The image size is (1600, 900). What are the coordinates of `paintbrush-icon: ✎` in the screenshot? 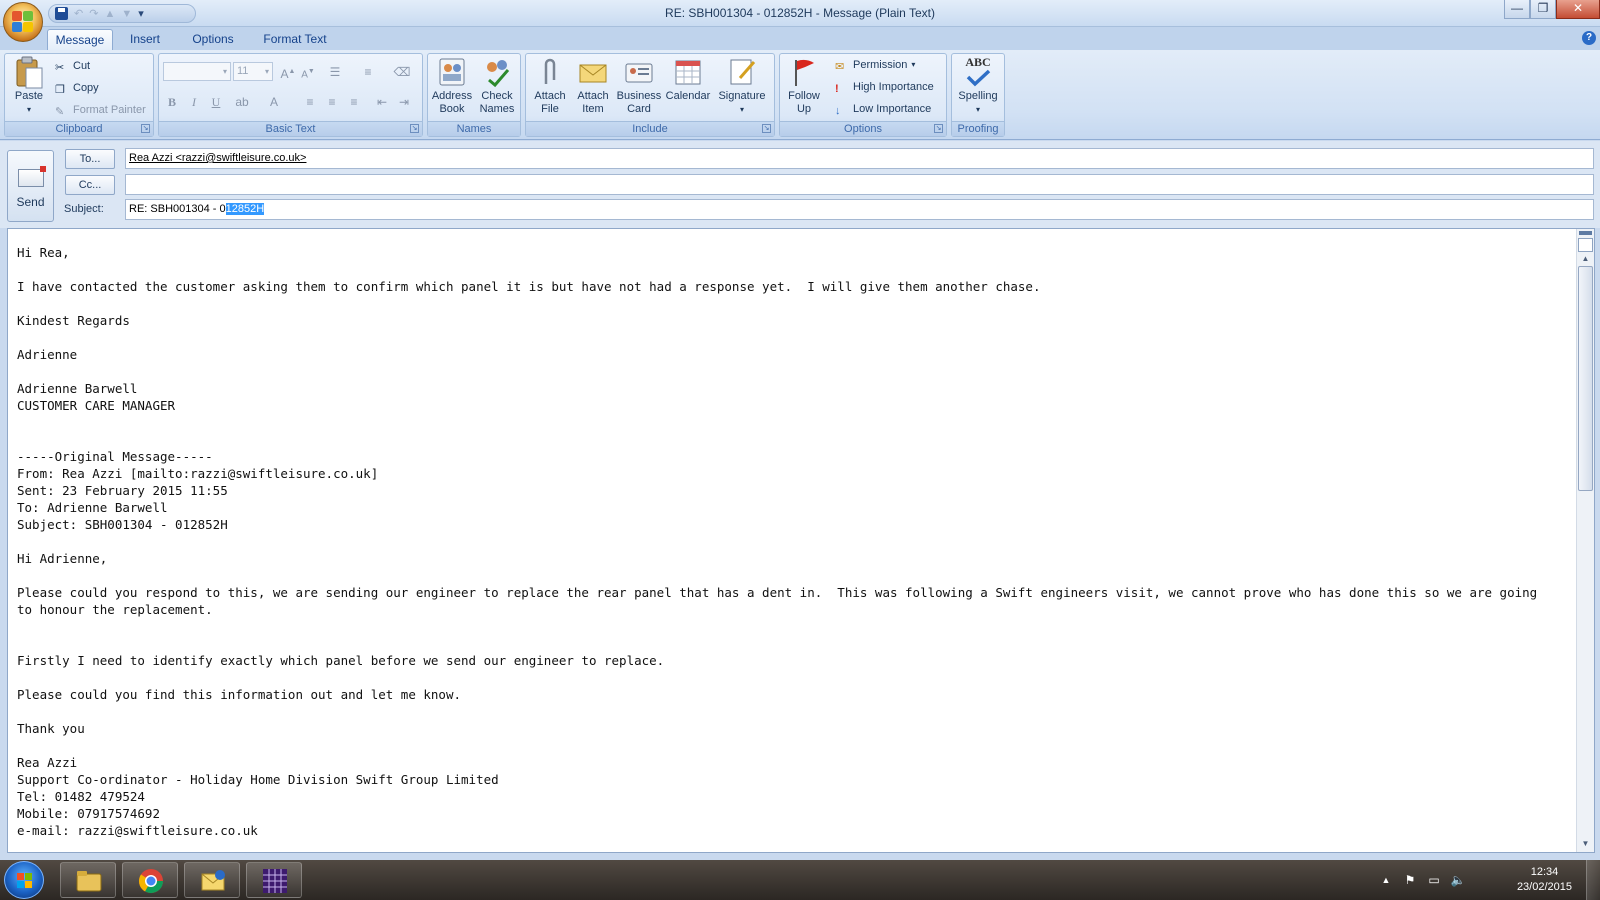 It's located at (60, 112).